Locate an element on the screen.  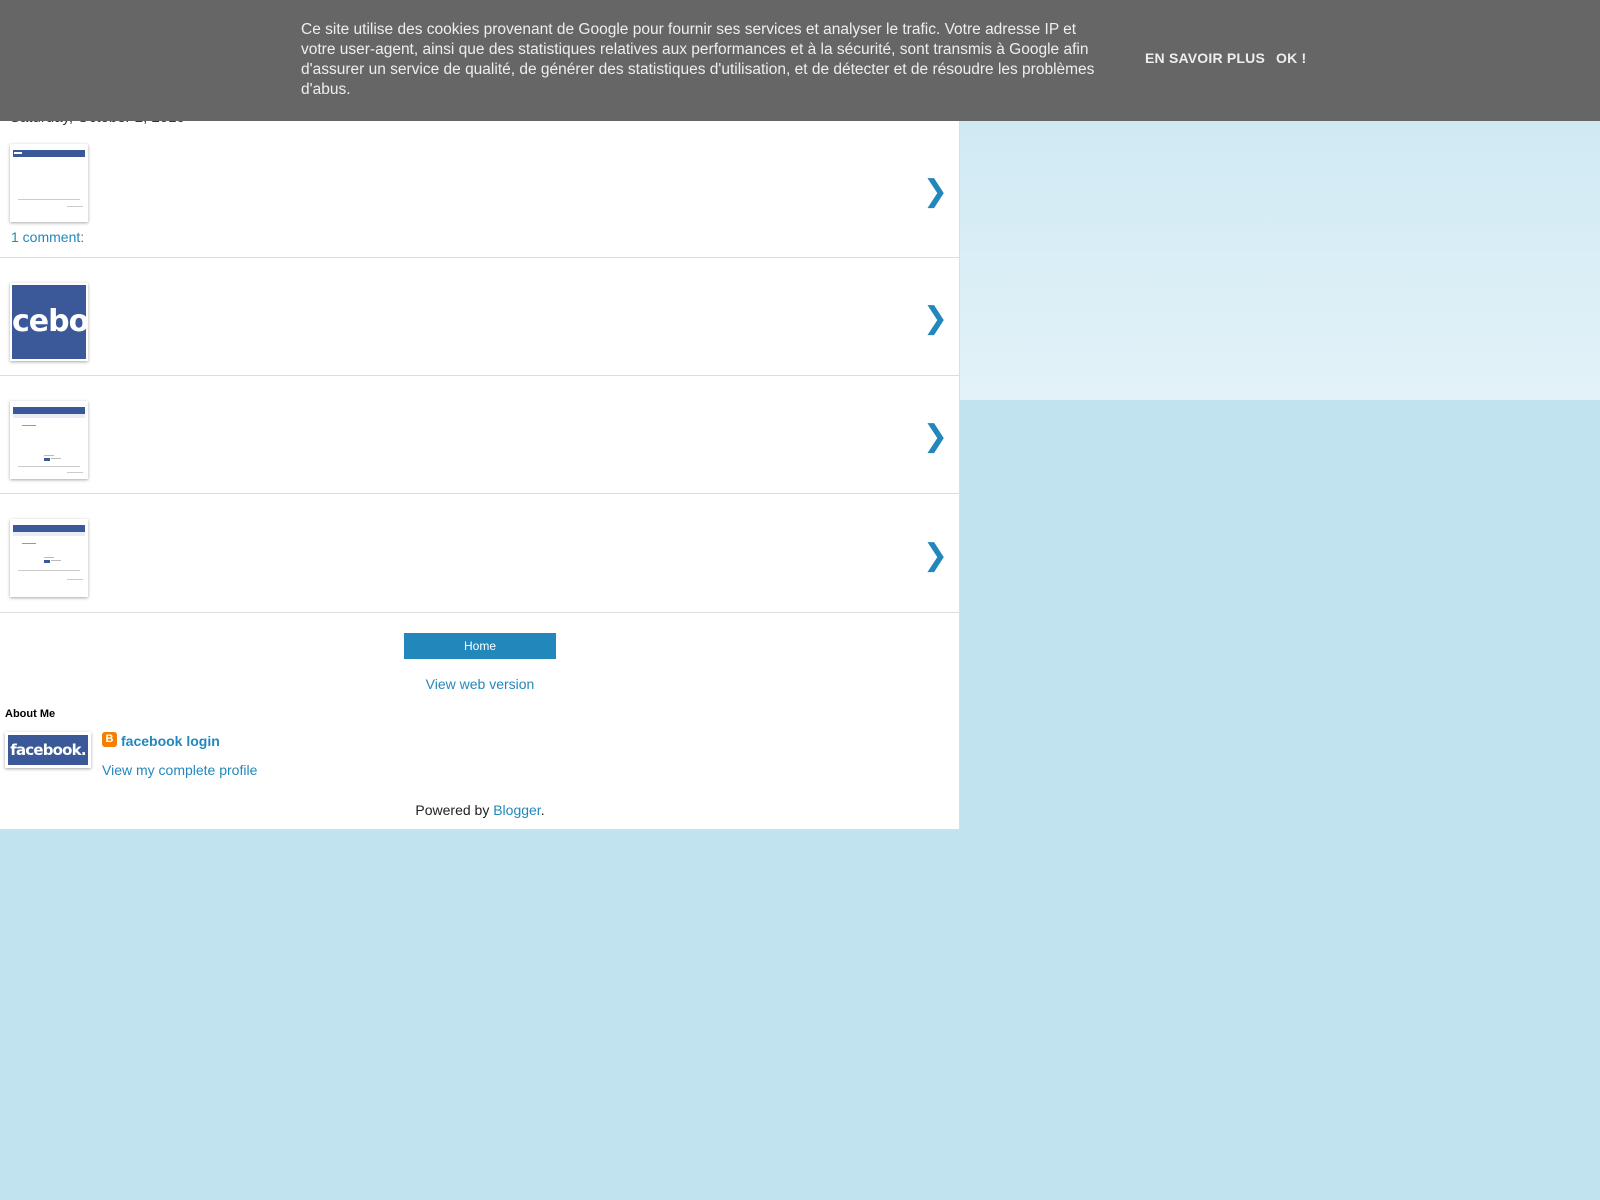
view-web-version-link: View web version is located at coordinates (480, 684).